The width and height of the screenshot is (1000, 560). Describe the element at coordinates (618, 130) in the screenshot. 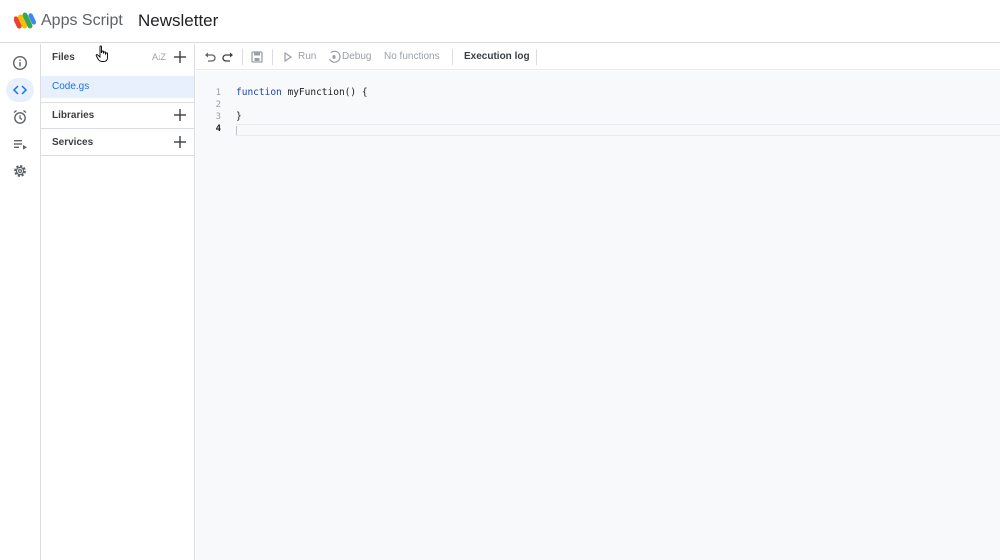

I see `current-line-highlight` at that location.